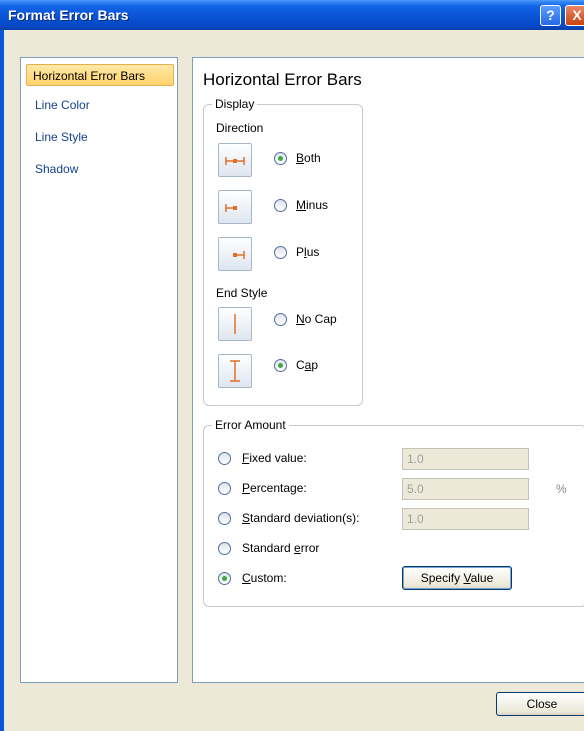  I want to click on both-direction-icon, so click(235, 160).